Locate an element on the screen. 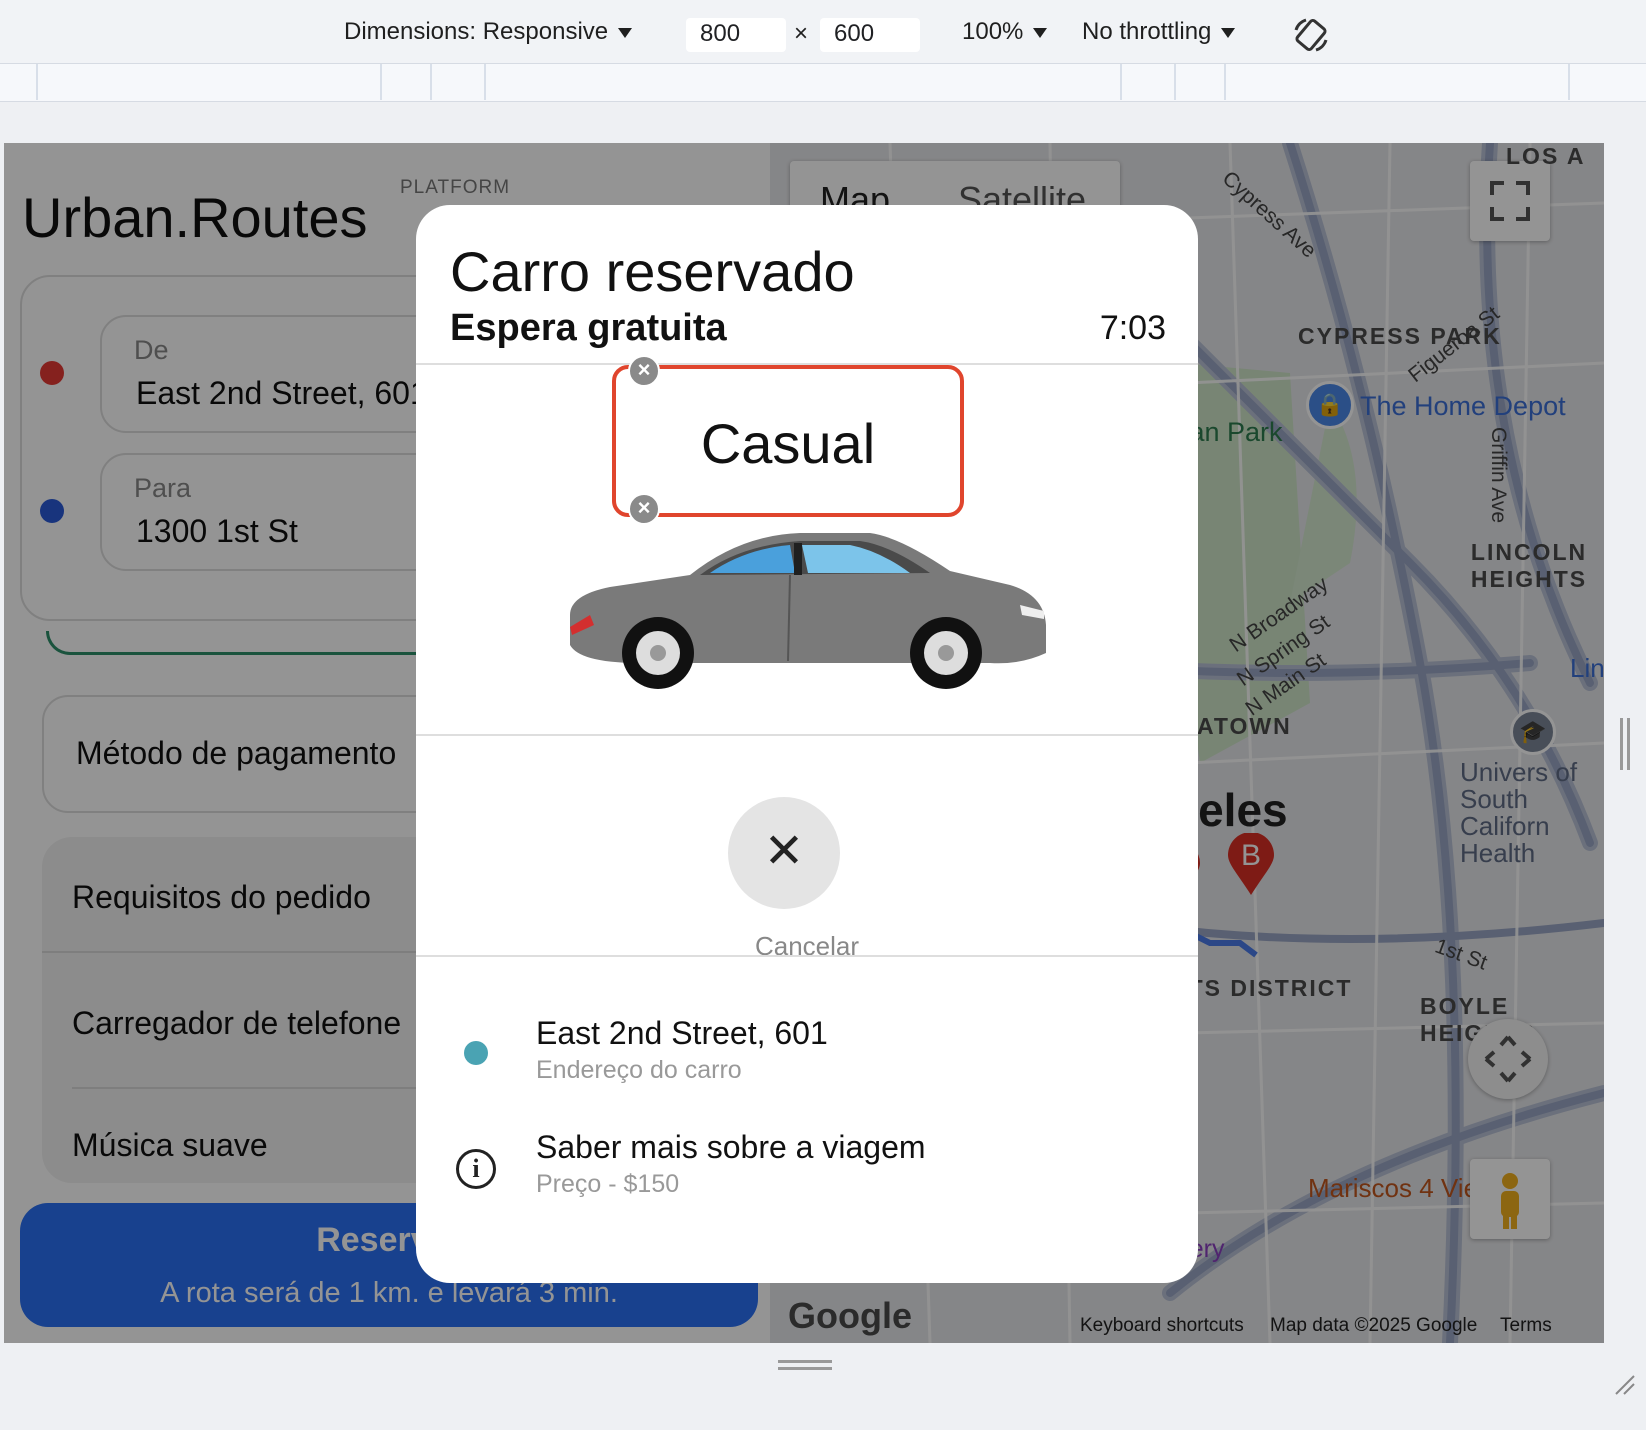  tariff-highlight: Casual is located at coordinates (788, 441).